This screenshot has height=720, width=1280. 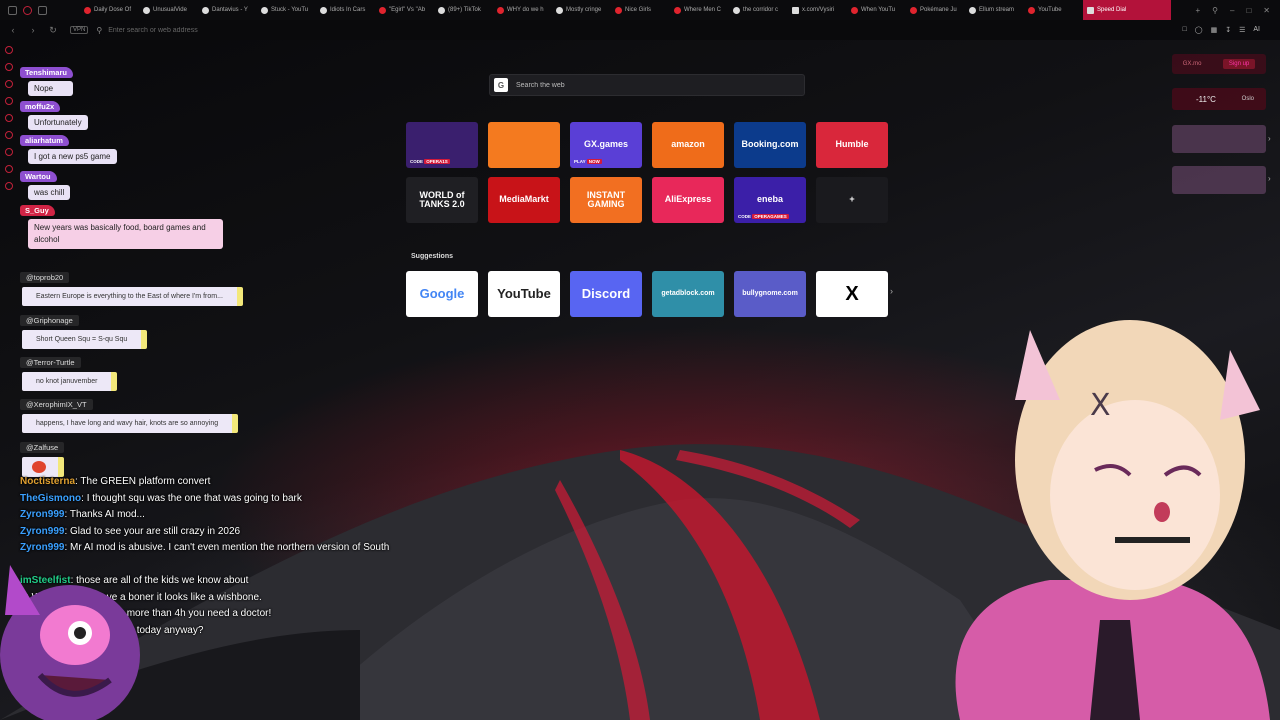 I want to click on sidebar-bookmarks-icon, so click(x=9, y=169).